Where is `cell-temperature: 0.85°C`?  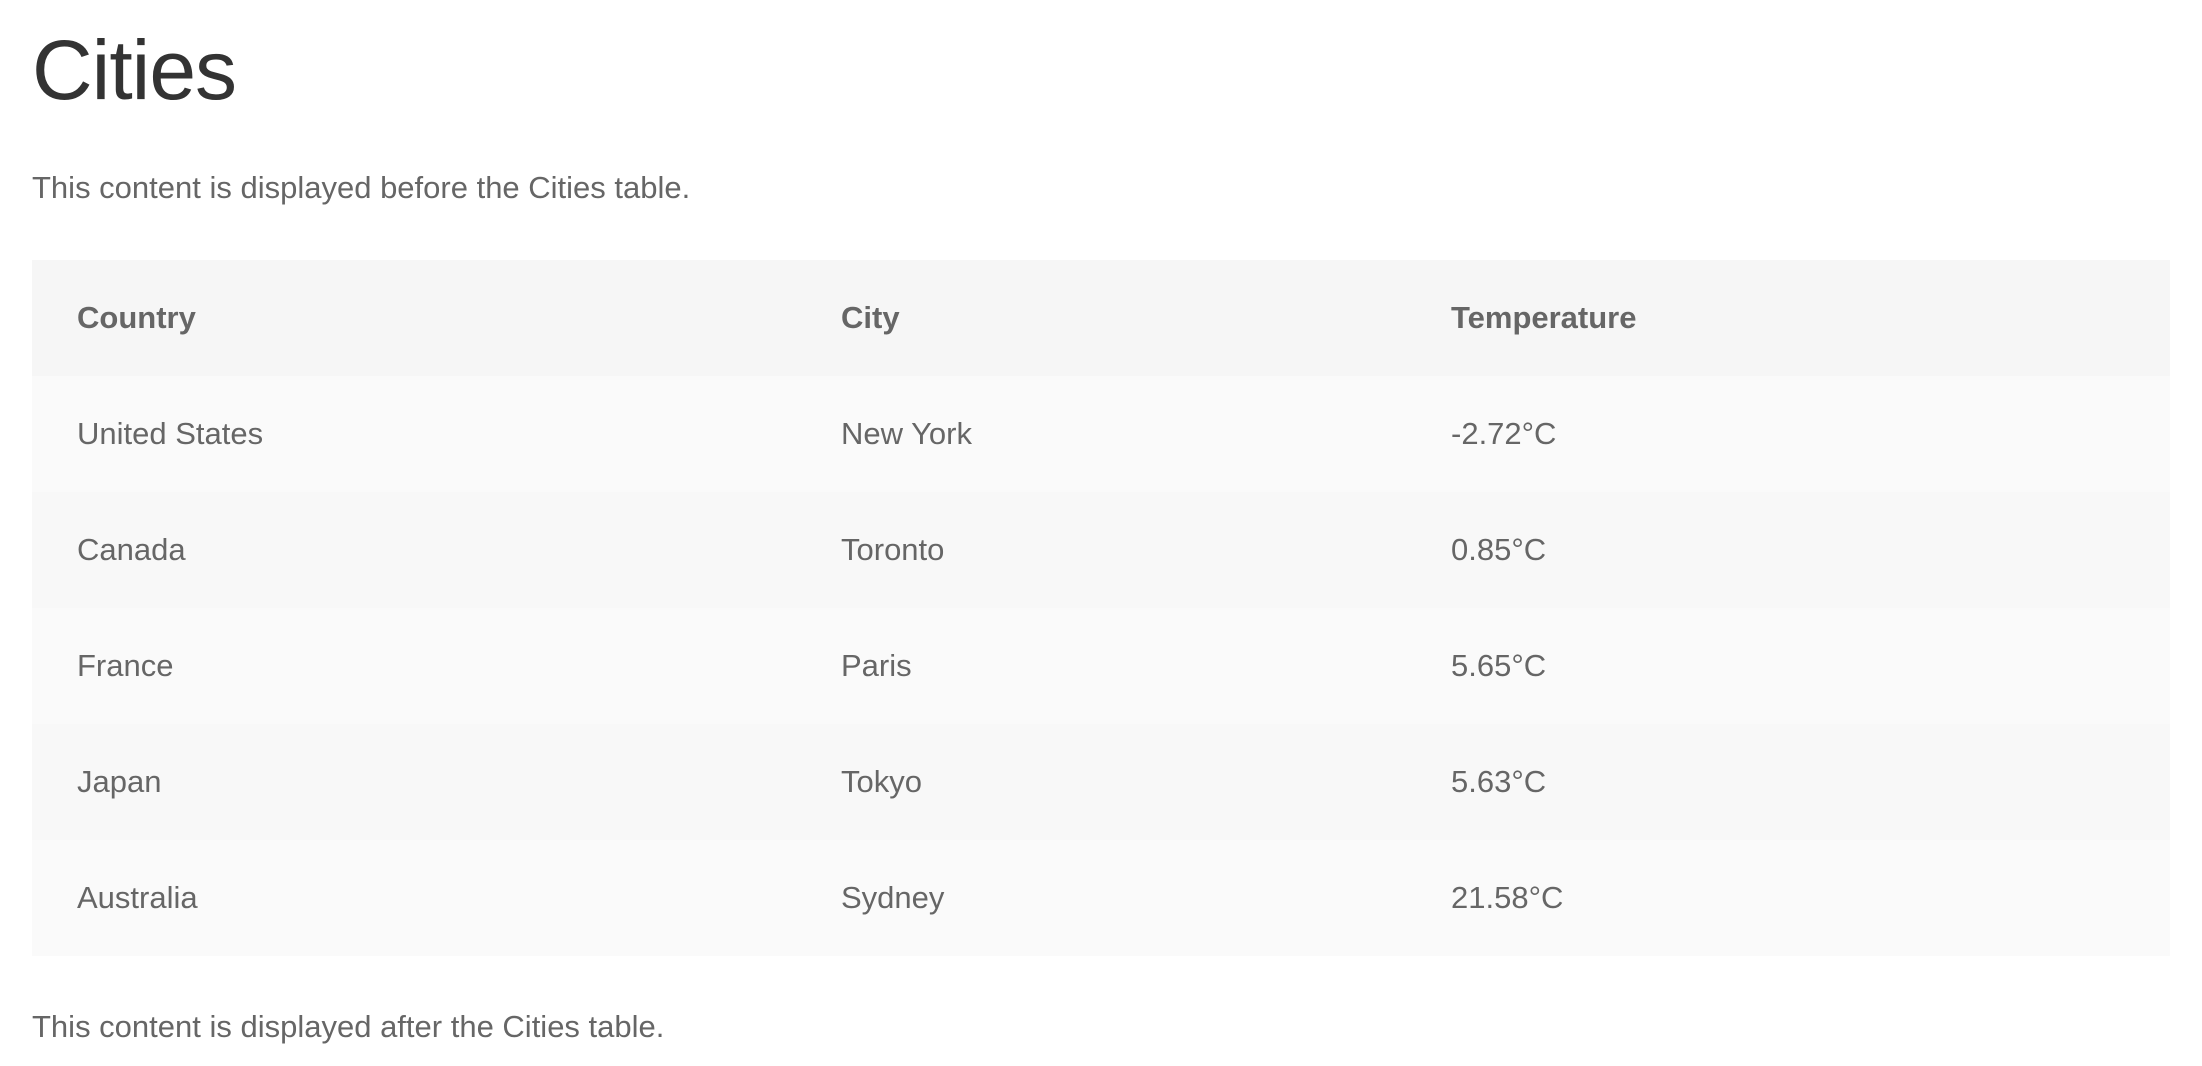
cell-temperature: 0.85°C is located at coordinates (1499, 549).